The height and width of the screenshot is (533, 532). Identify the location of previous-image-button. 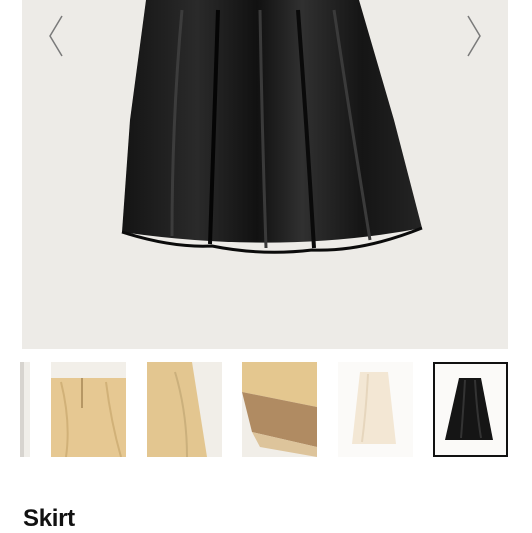
(56, 36).